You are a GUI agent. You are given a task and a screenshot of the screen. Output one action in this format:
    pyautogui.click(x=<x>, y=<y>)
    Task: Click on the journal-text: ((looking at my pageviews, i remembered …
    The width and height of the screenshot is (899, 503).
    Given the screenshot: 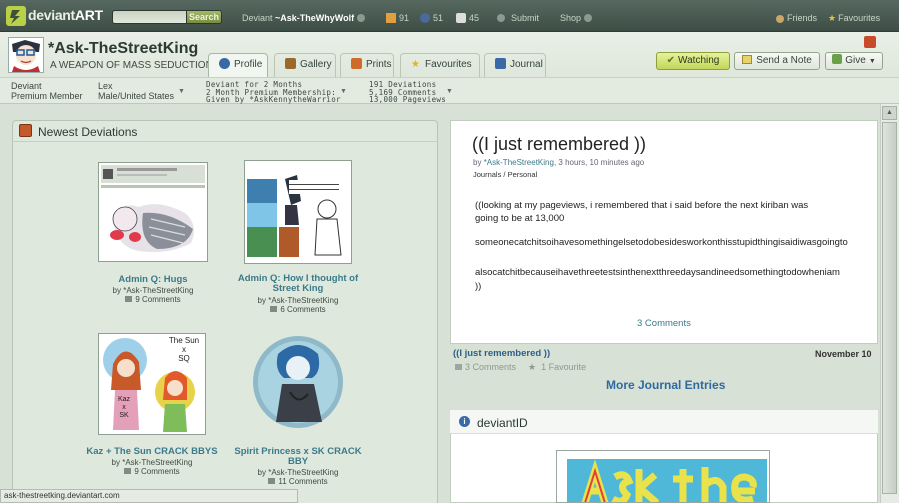 What is the action you would take?
    pyautogui.click(x=642, y=205)
    